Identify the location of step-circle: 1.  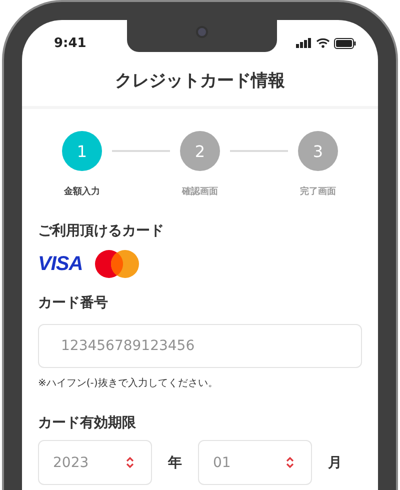
(82, 151).